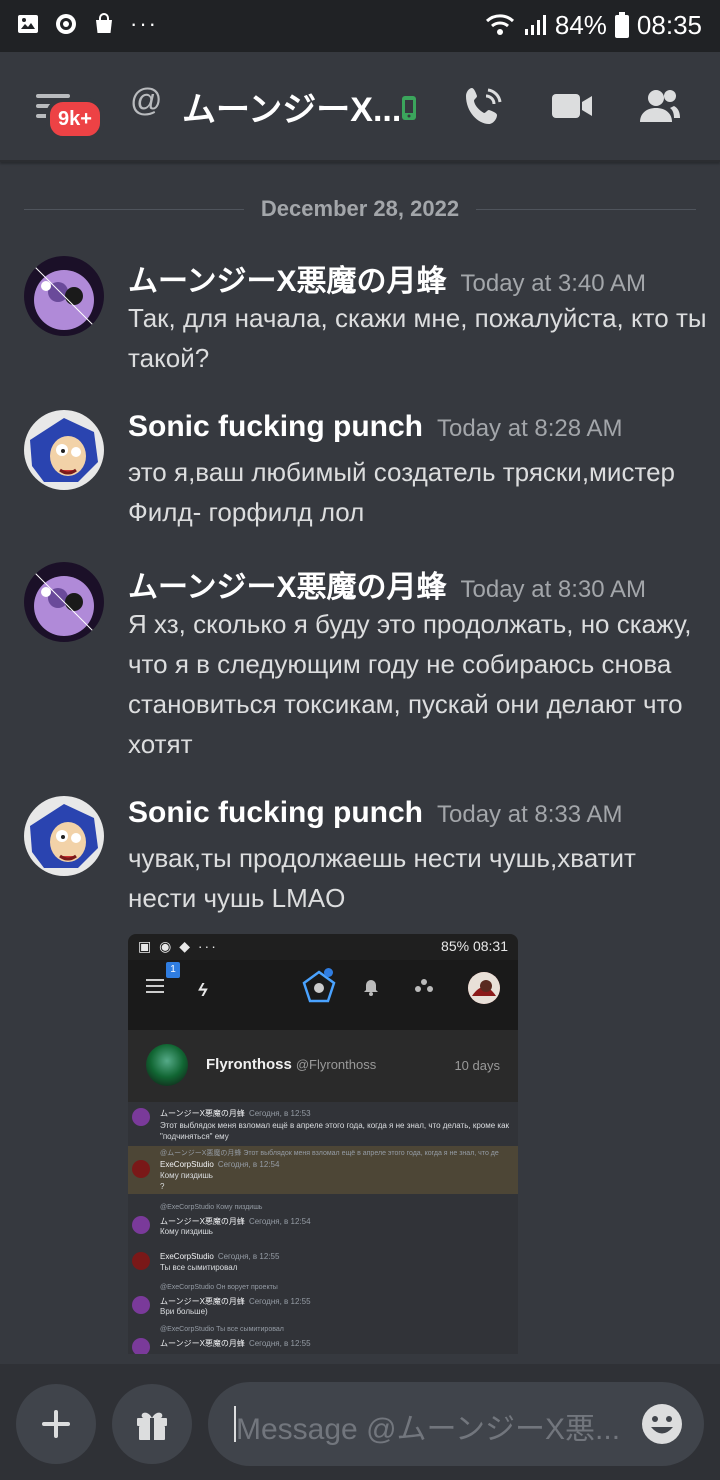 The image size is (720, 1480). I want to click on attachment-people-icon, so click(424, 985).